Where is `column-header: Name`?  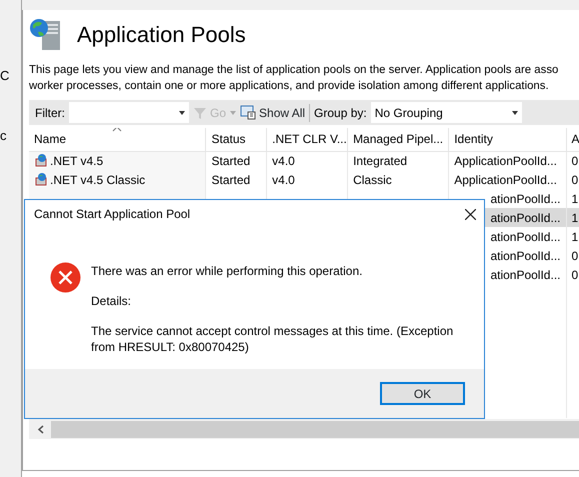 column-header: Name is located at coordinates (117, 139).